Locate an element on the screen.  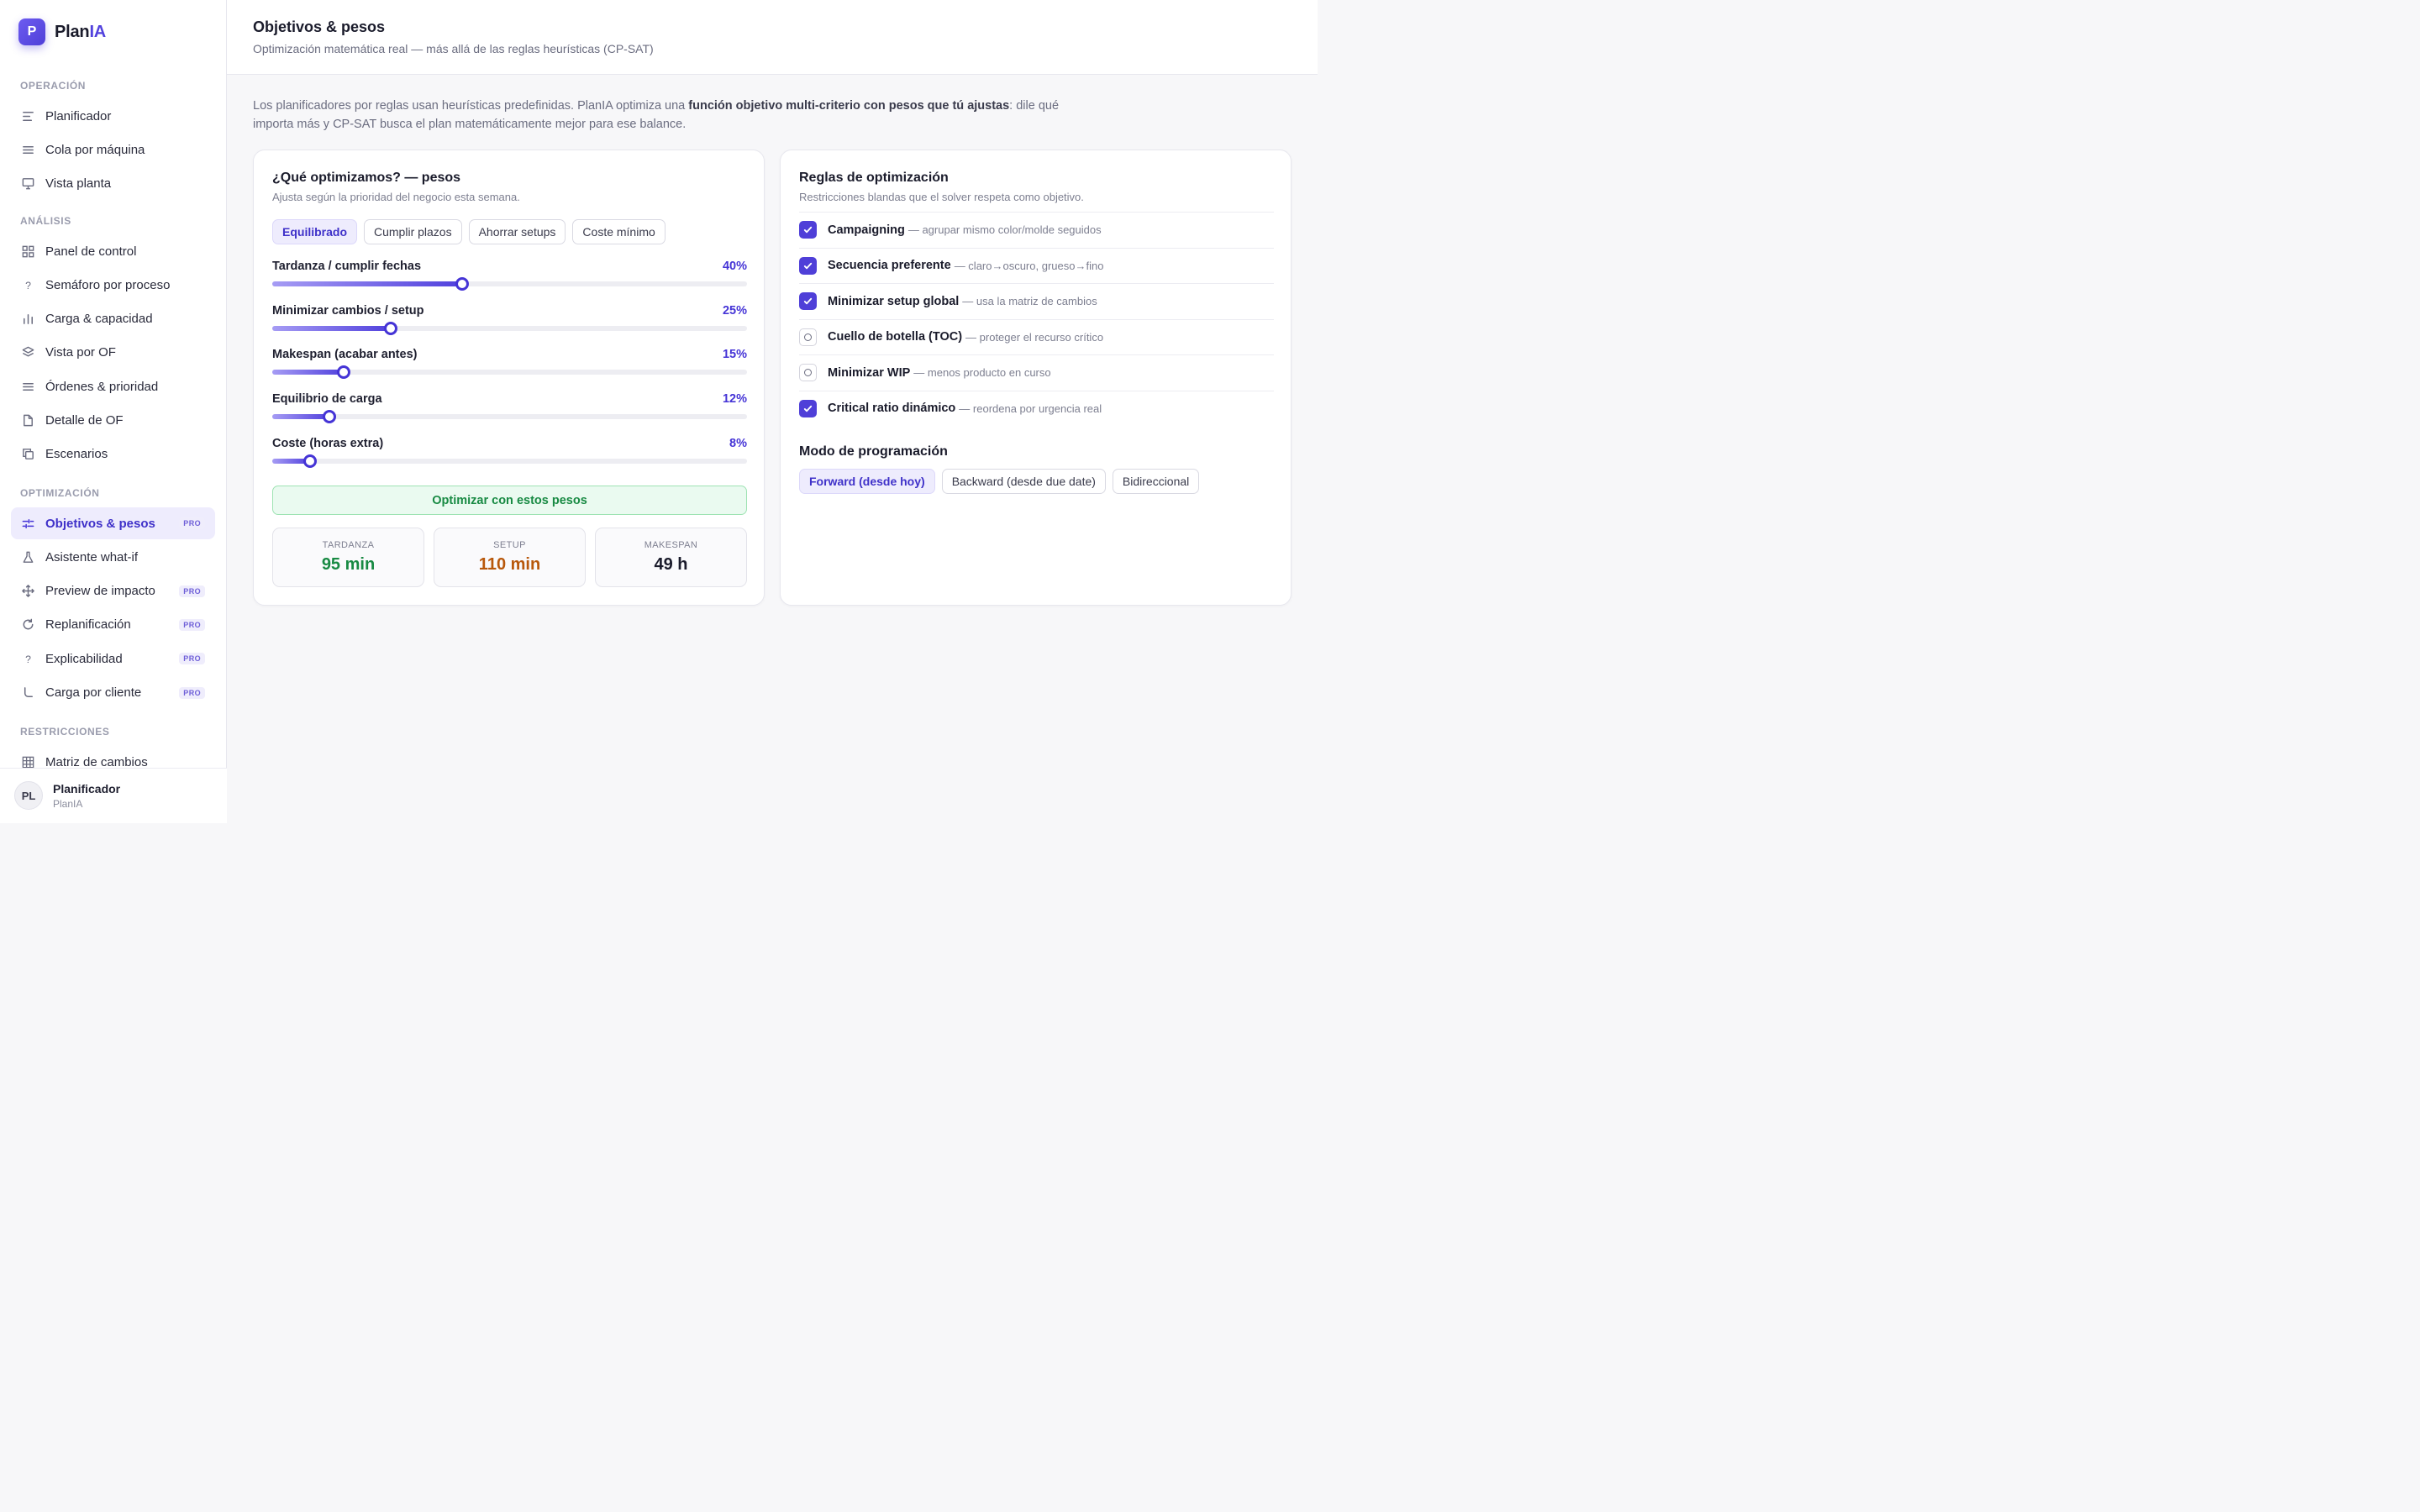
sidebar-item-label: Escenarios is located at coordinates (77, 454).